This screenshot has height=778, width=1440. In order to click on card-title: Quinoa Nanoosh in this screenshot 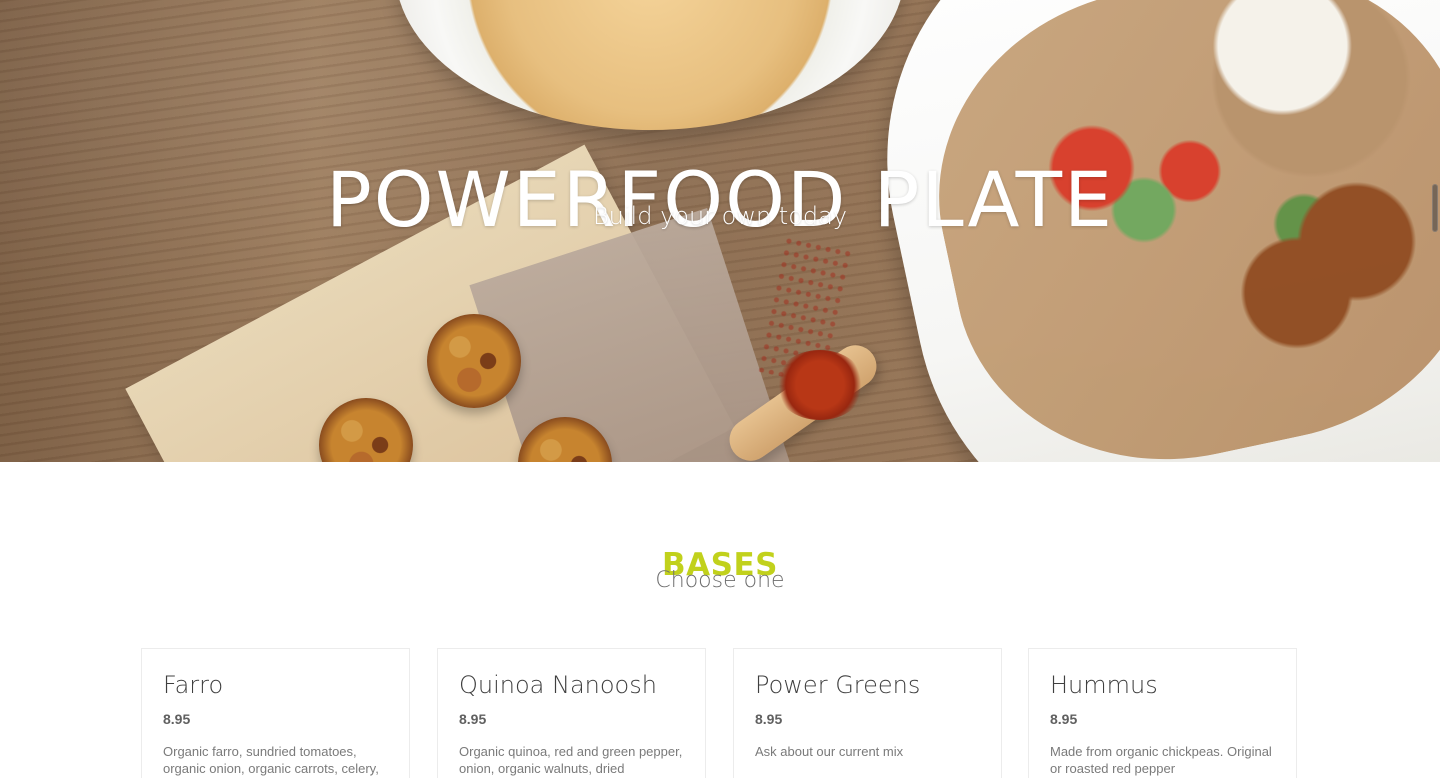, I will do `click(558, 685)`.